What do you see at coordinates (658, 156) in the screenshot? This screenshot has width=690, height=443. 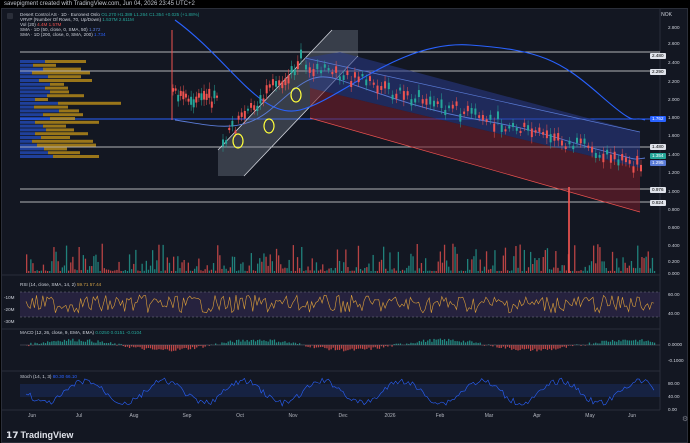 I see `last-price-tag: 1.354` at bounding box center [658, 156].